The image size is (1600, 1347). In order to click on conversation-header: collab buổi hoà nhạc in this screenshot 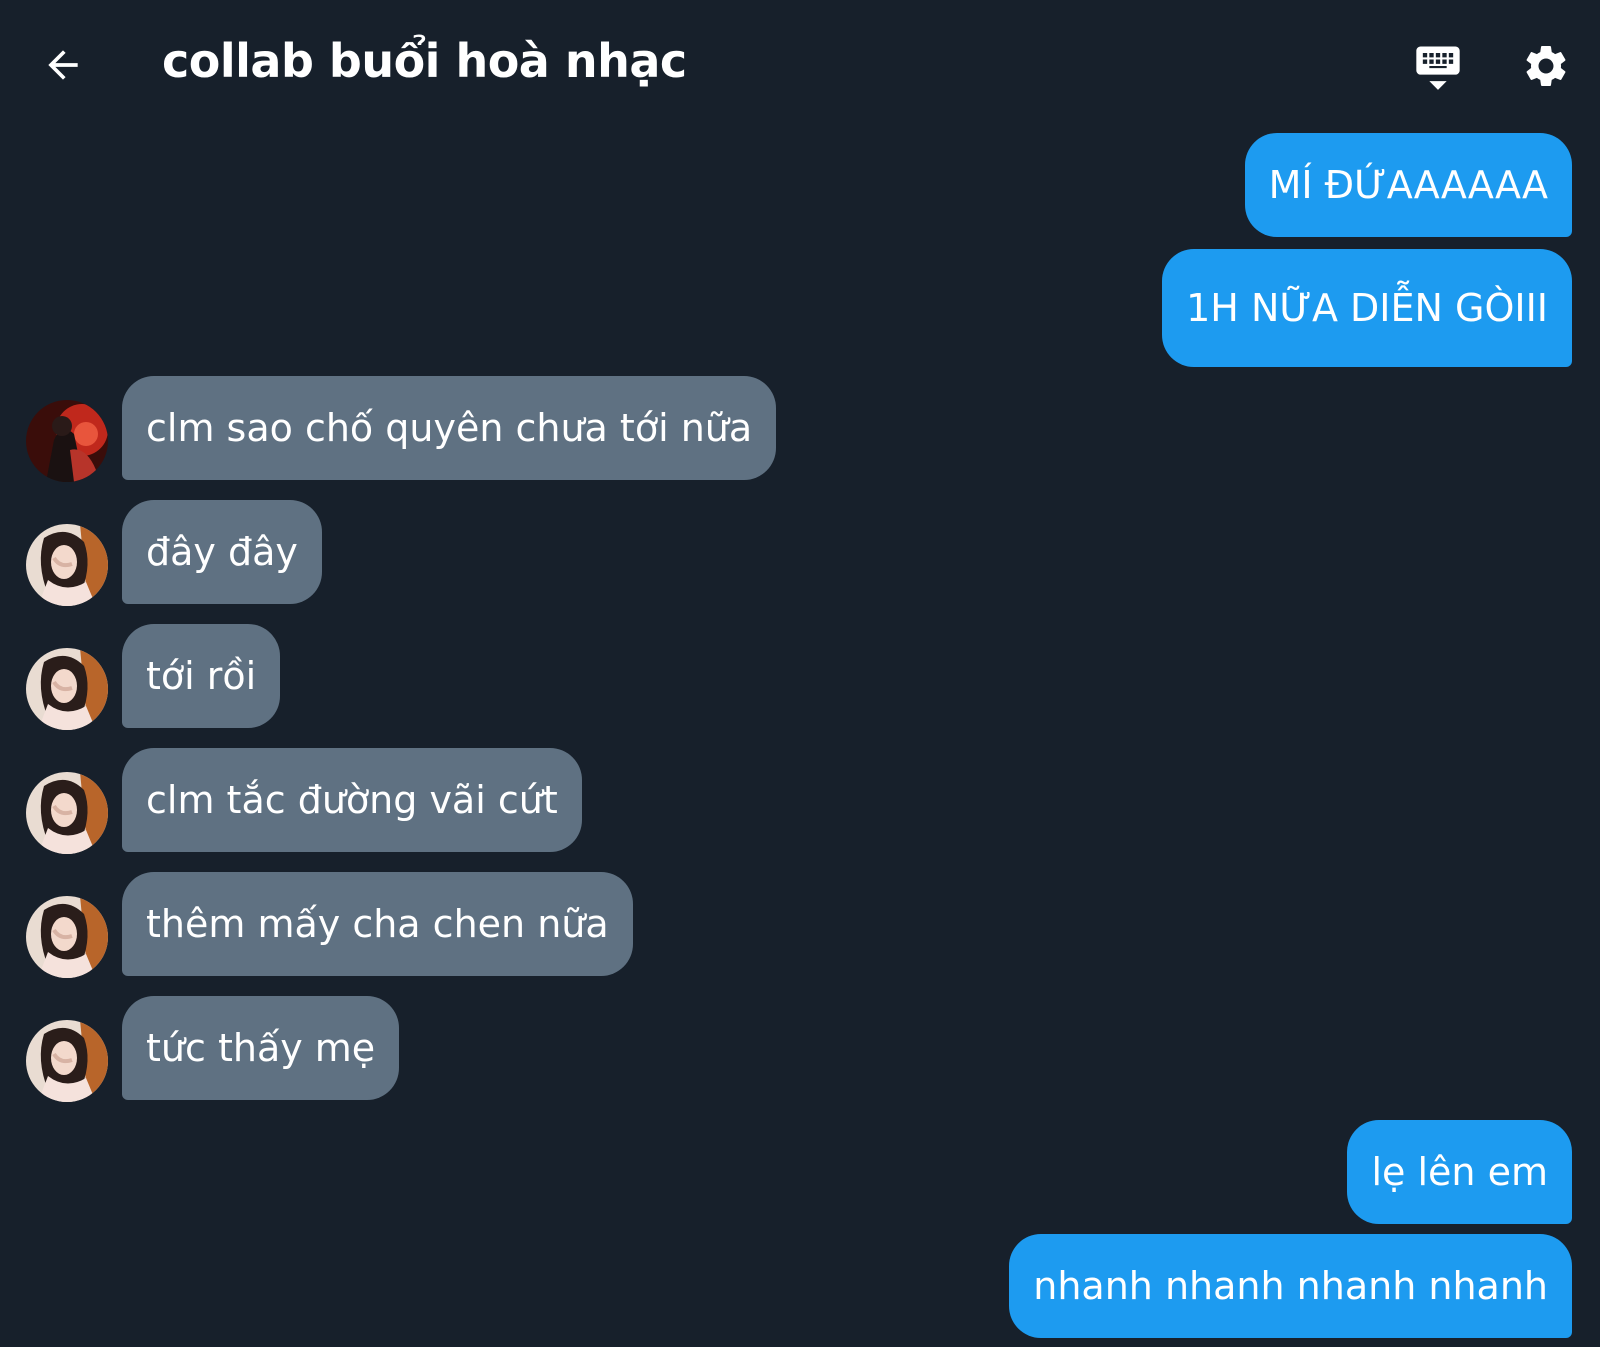, I will do `click(800, 64)`.